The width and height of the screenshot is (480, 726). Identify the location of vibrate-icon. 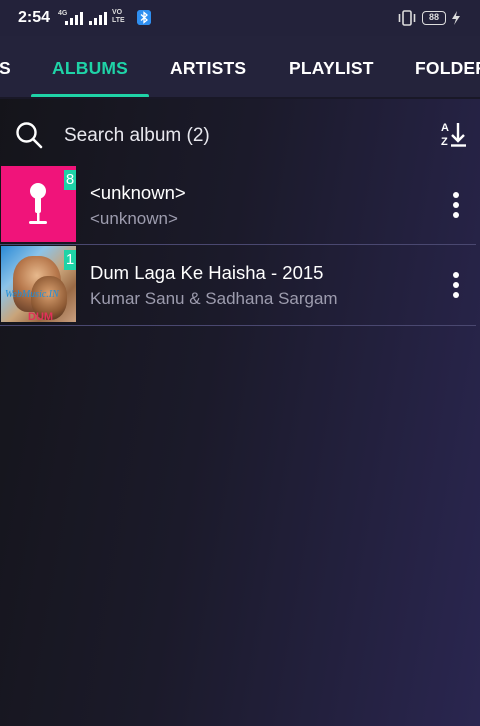
(407, 18).